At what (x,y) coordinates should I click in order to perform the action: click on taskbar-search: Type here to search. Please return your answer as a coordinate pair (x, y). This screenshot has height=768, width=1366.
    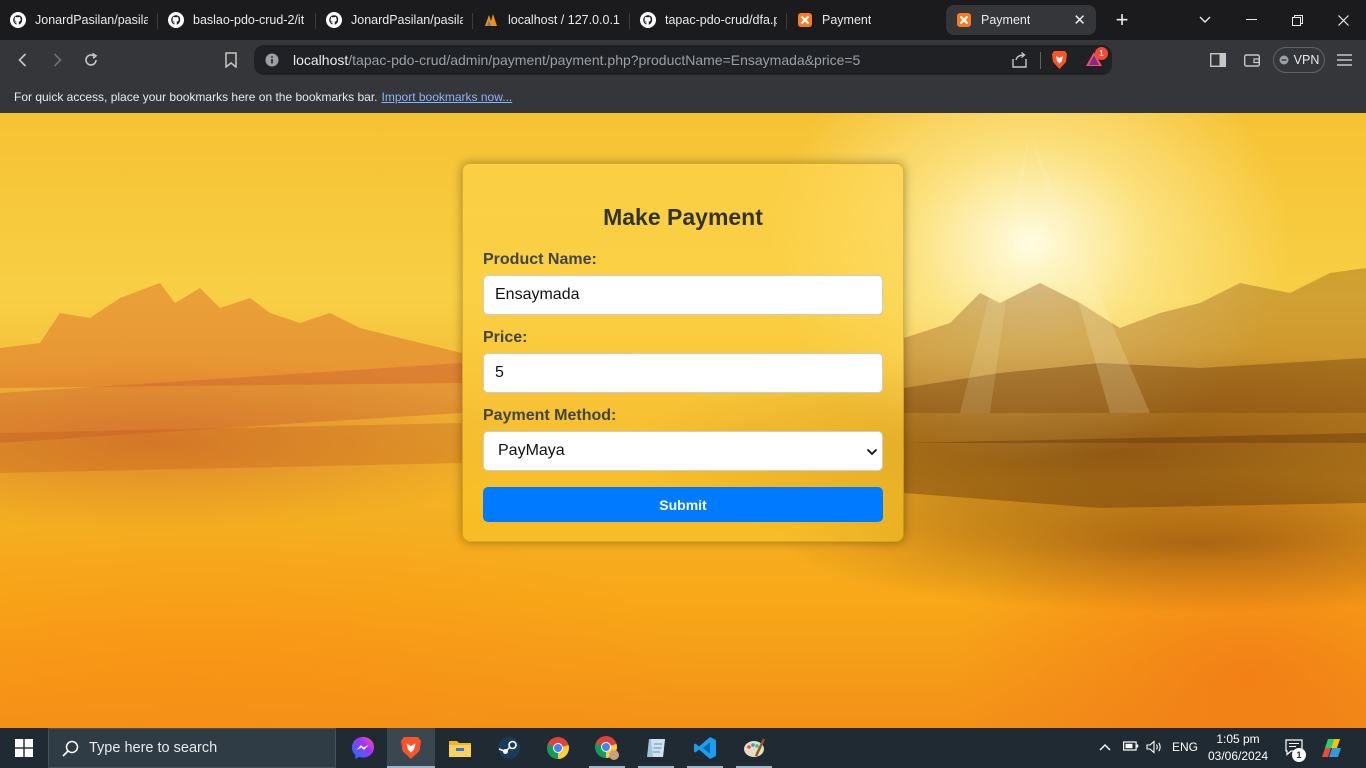
    Looking at the image, I should click on (192, 748).